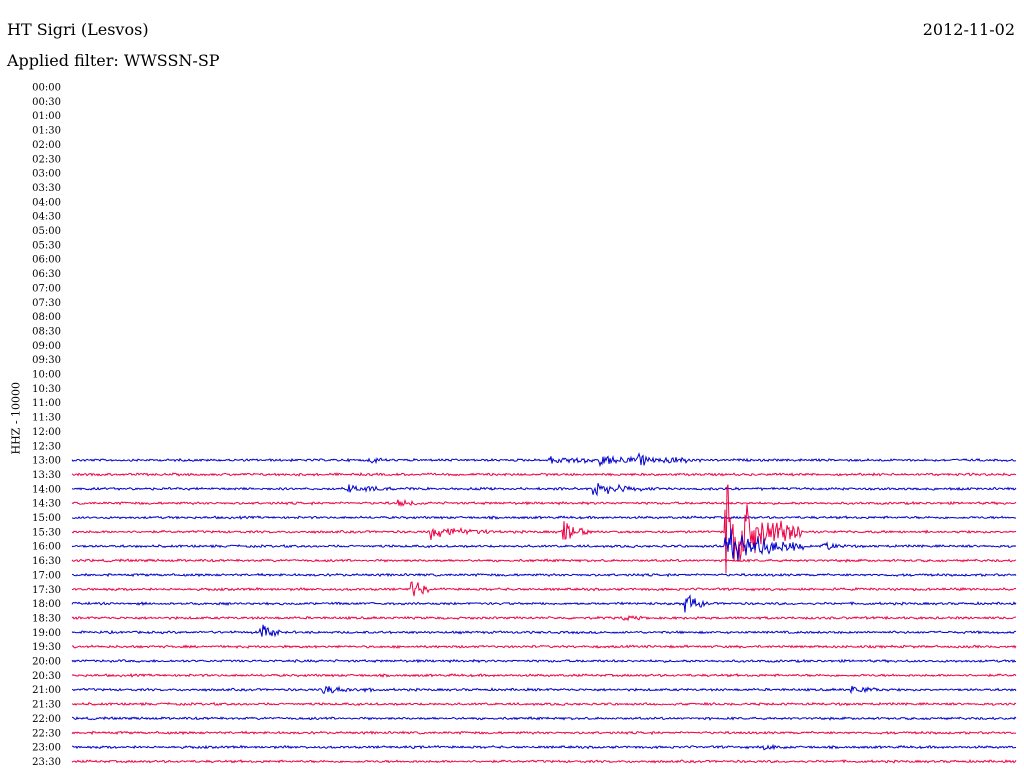 Image resolution: width=1024 pixels, height=780 pixels. What do you see at coordinates (46, 159) in the screenshot?
I see `time-label: 02:30` at bounding box center [46, 159].